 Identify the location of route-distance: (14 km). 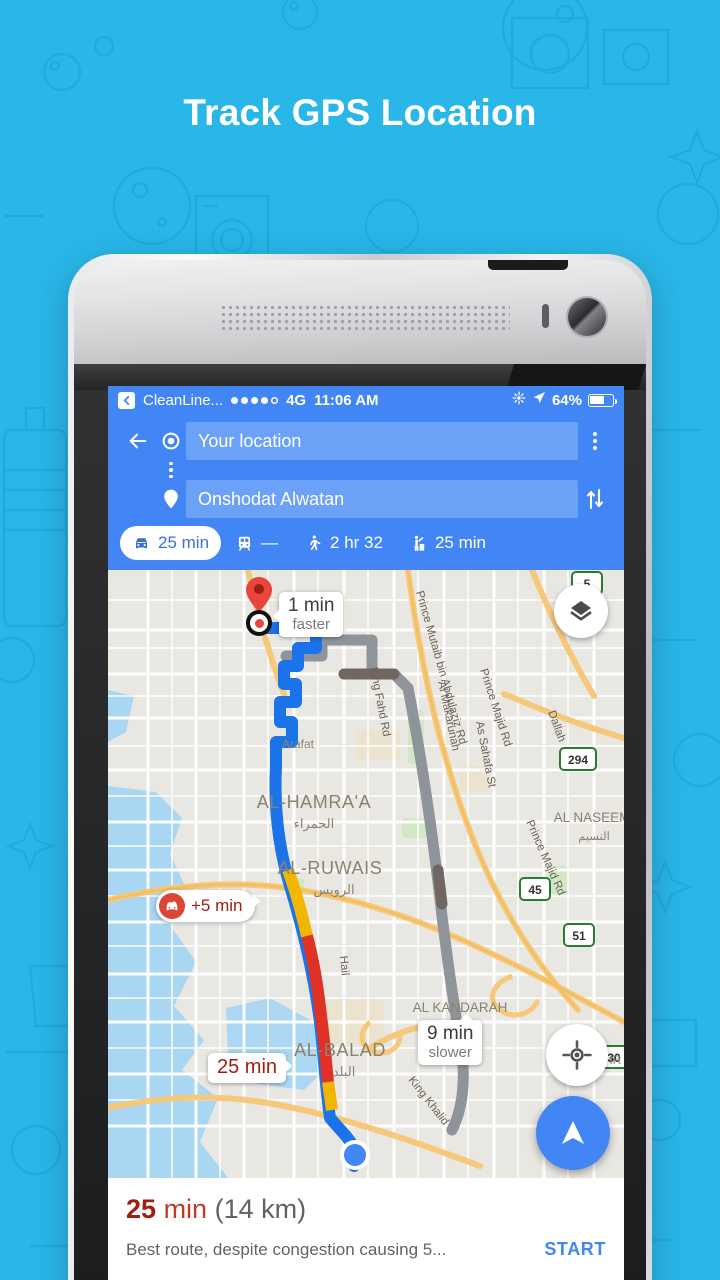
(260, 1209).